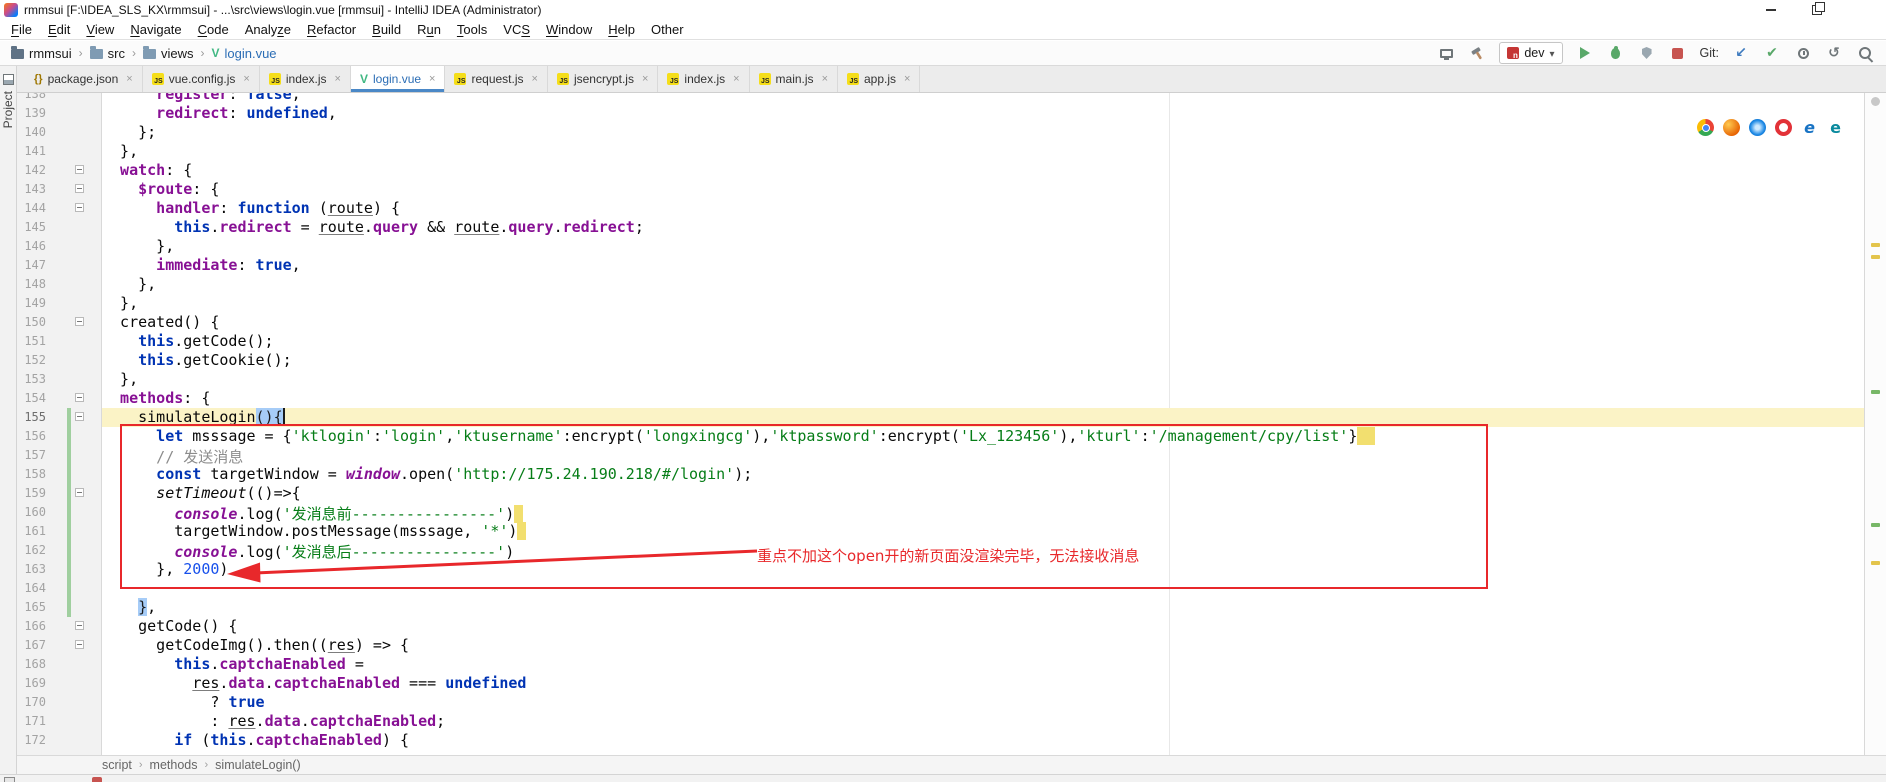  Describe the element at coordinates (621, 29) in the screenshot. I see `menu-item-help: Help` at that location.